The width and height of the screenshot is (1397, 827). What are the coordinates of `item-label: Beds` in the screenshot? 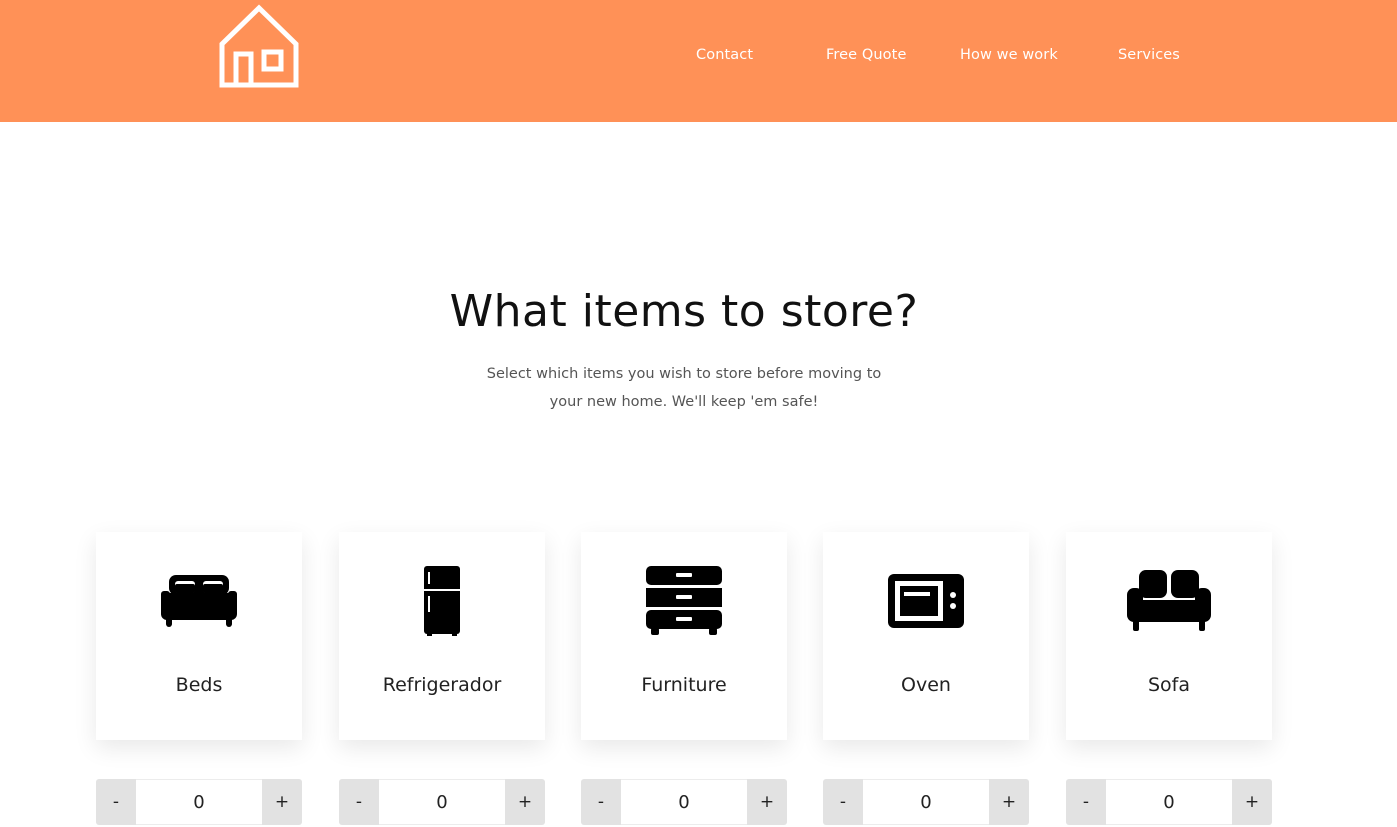 It's located at (199, 685).